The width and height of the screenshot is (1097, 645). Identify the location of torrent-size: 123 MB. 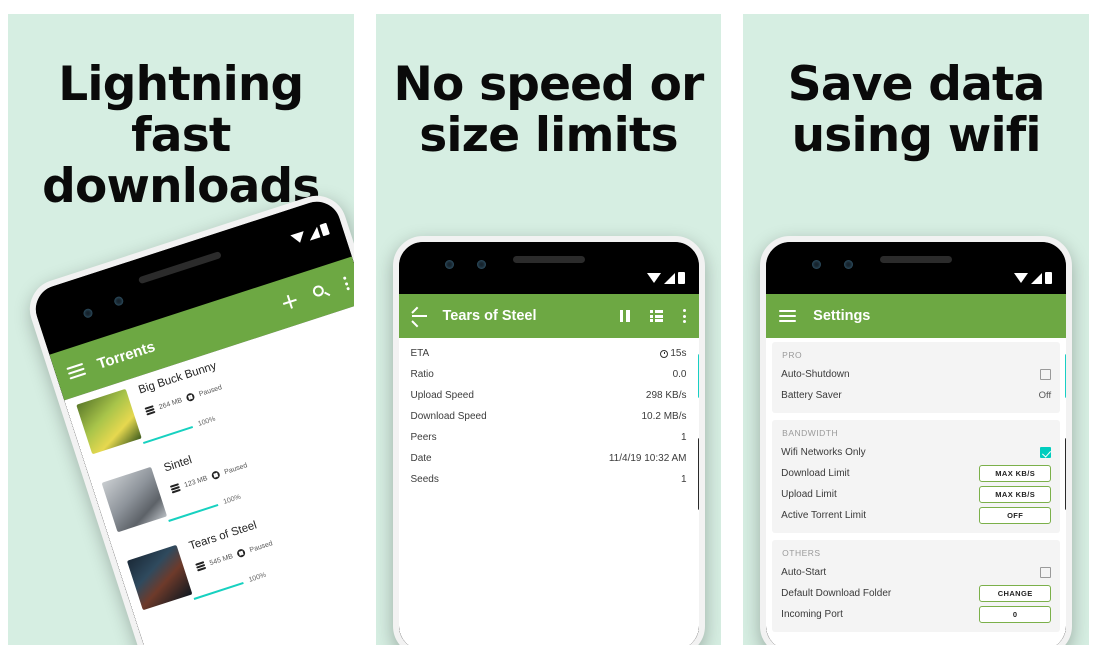
(196, 481).